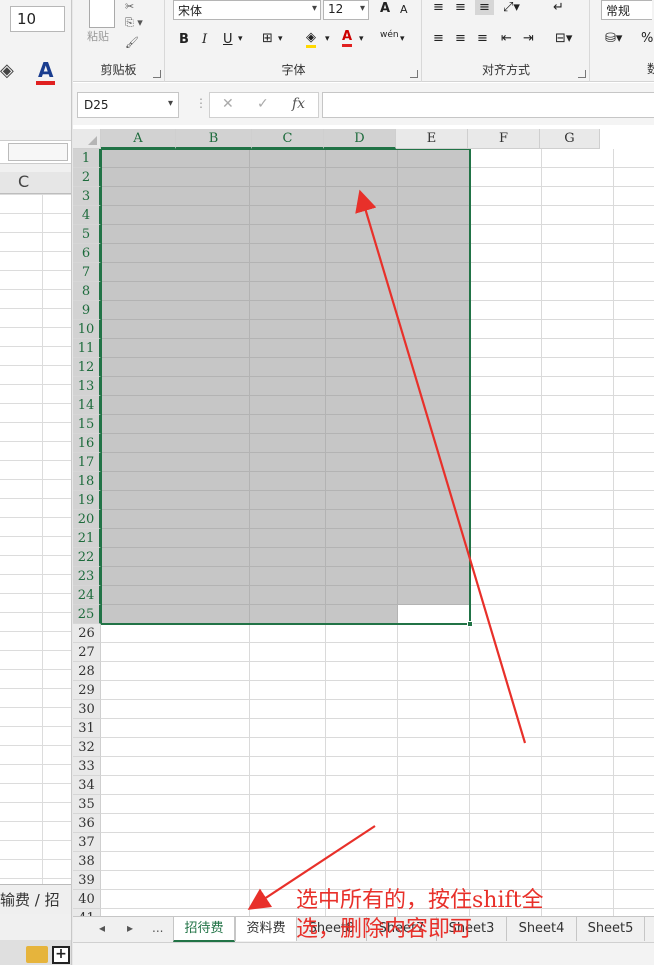 This screenshot has height=965, width=654. What do you see at coordinates (420, 900) in the screenshot?
I see `annotation-line-1: 选中所有的，按住shift全` at bounding box center [420, 900].